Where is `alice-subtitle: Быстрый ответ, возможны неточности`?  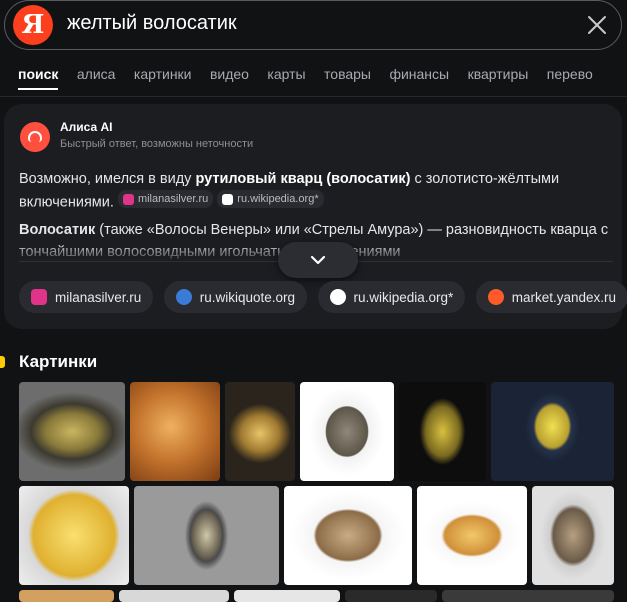 alice-subtitle: Быстрый ответ, возможны неточности is located at coordinates (157, 144).